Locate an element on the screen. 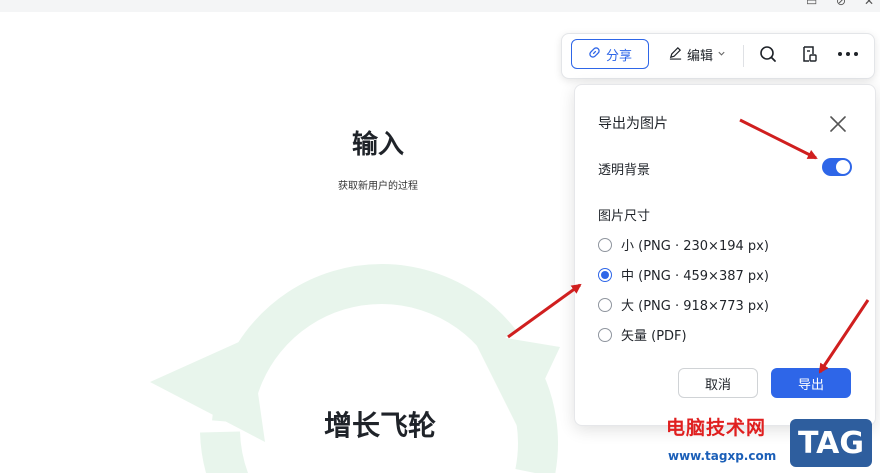  option-label: 矢量 (PDF) is located at coordinates (654, 336).